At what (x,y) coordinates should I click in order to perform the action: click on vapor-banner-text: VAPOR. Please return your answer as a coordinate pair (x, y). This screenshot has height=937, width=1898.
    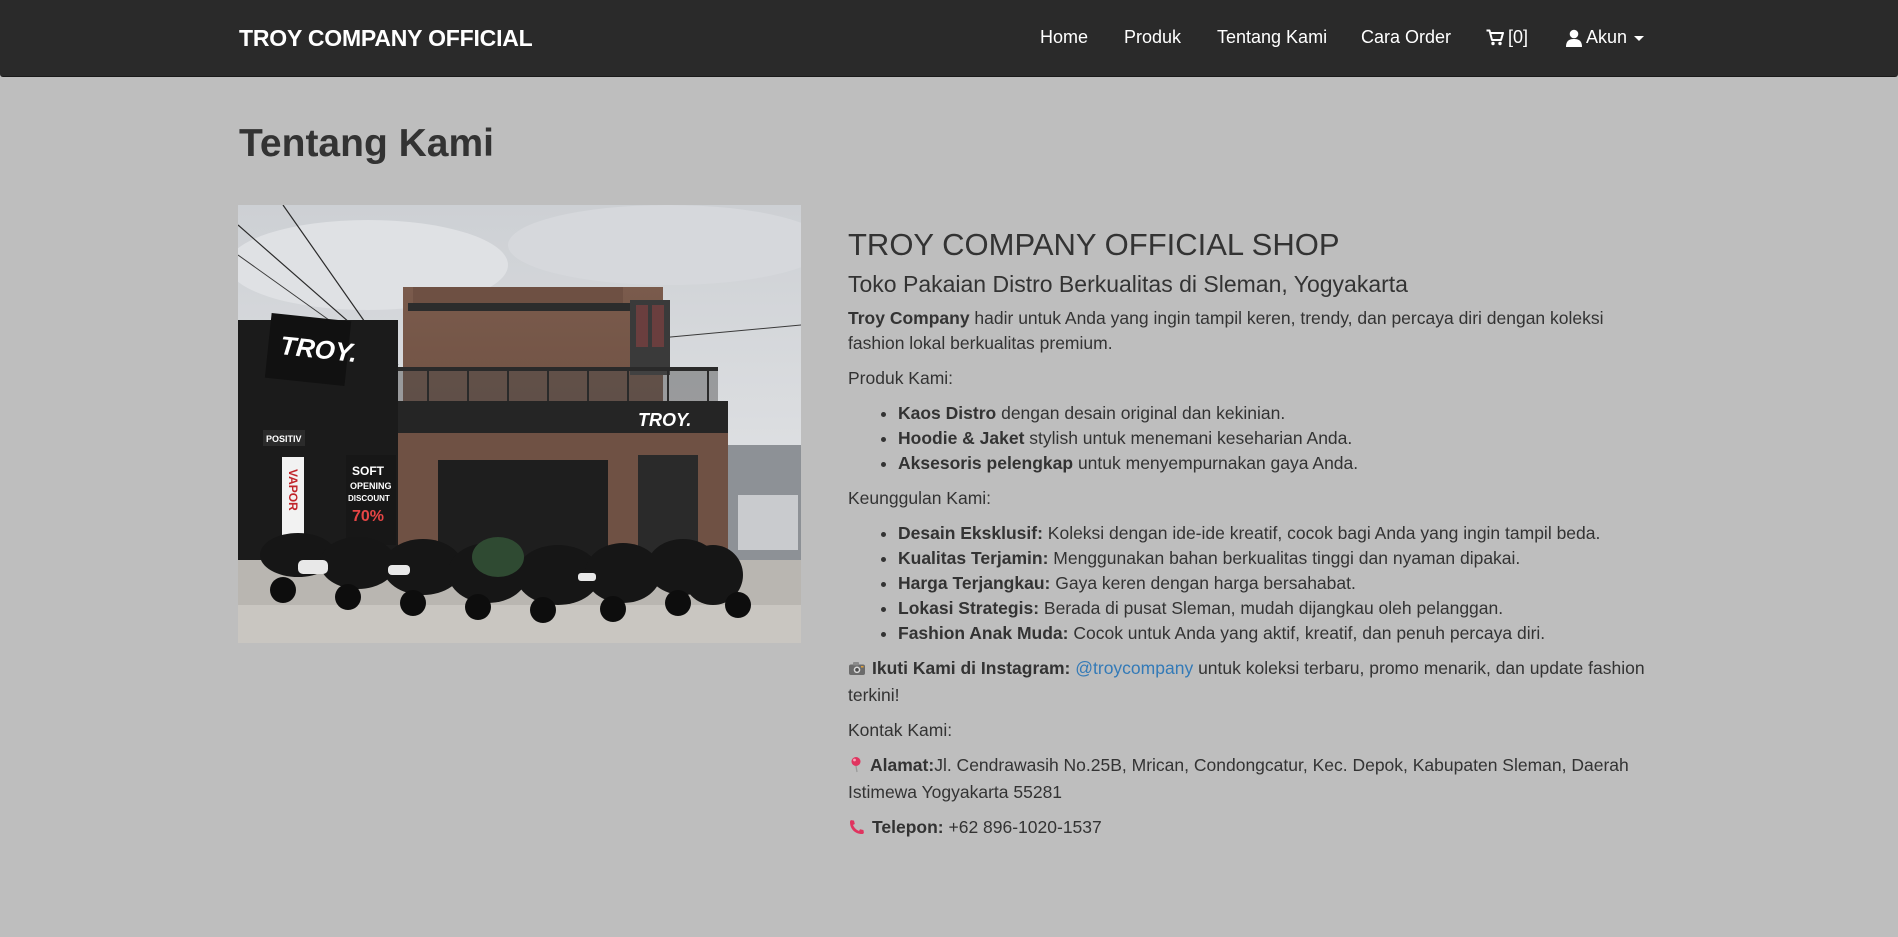
    Looking at the image, I should click on (293, 490).